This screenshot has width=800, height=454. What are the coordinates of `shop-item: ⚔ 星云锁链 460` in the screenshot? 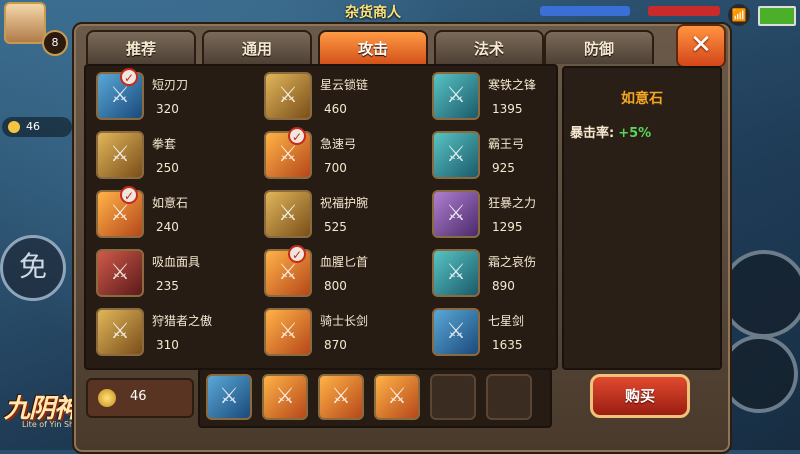 It's located at (337, 100).